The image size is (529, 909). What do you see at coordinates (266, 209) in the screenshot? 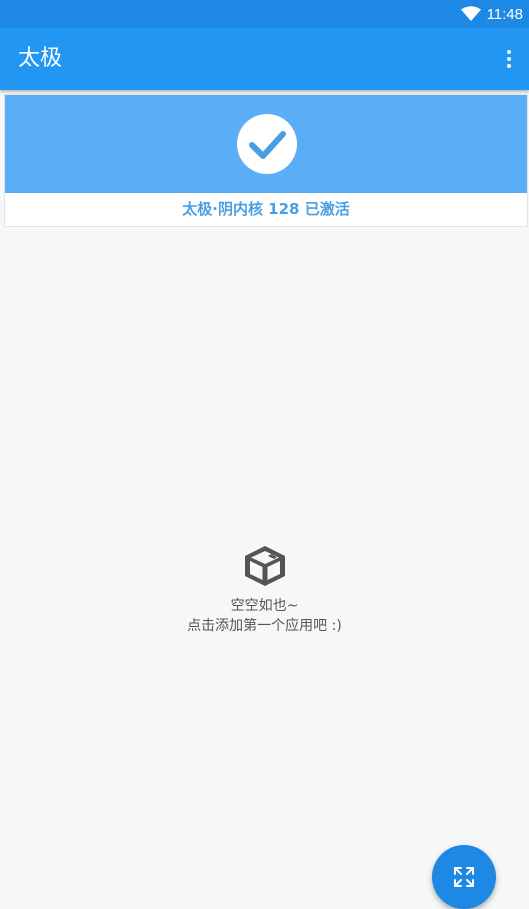
I see `status-text: 太极·阴内核 128 已激活` at bounding box center [266, 209].